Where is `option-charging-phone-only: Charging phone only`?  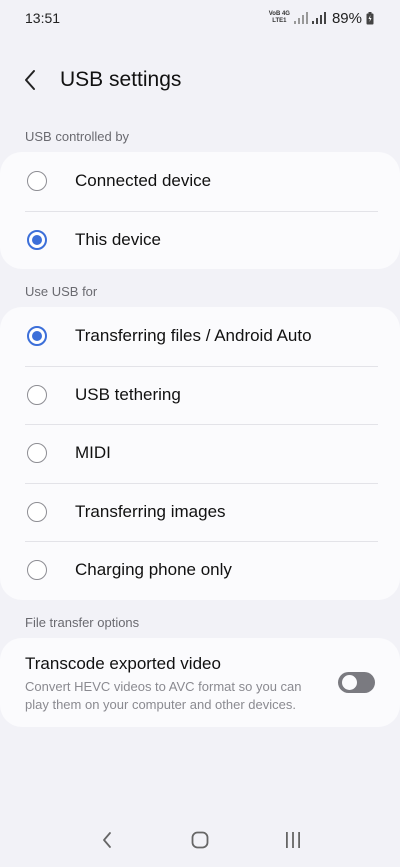 option-charging-phone-only: Charging phone only is located at coordinates (200, 570).